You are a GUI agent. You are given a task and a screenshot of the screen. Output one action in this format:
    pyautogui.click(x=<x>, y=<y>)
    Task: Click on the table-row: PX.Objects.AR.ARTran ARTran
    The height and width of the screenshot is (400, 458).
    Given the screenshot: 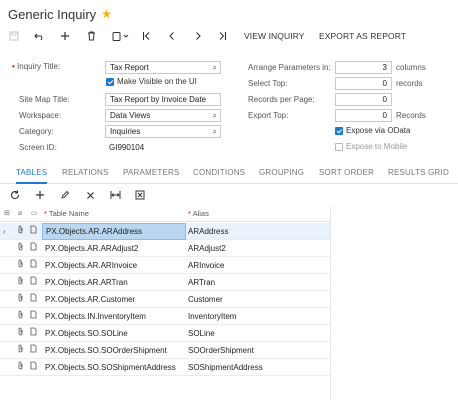 What is the action you would take?
    pyautogui.click(x=165, y=282)
    